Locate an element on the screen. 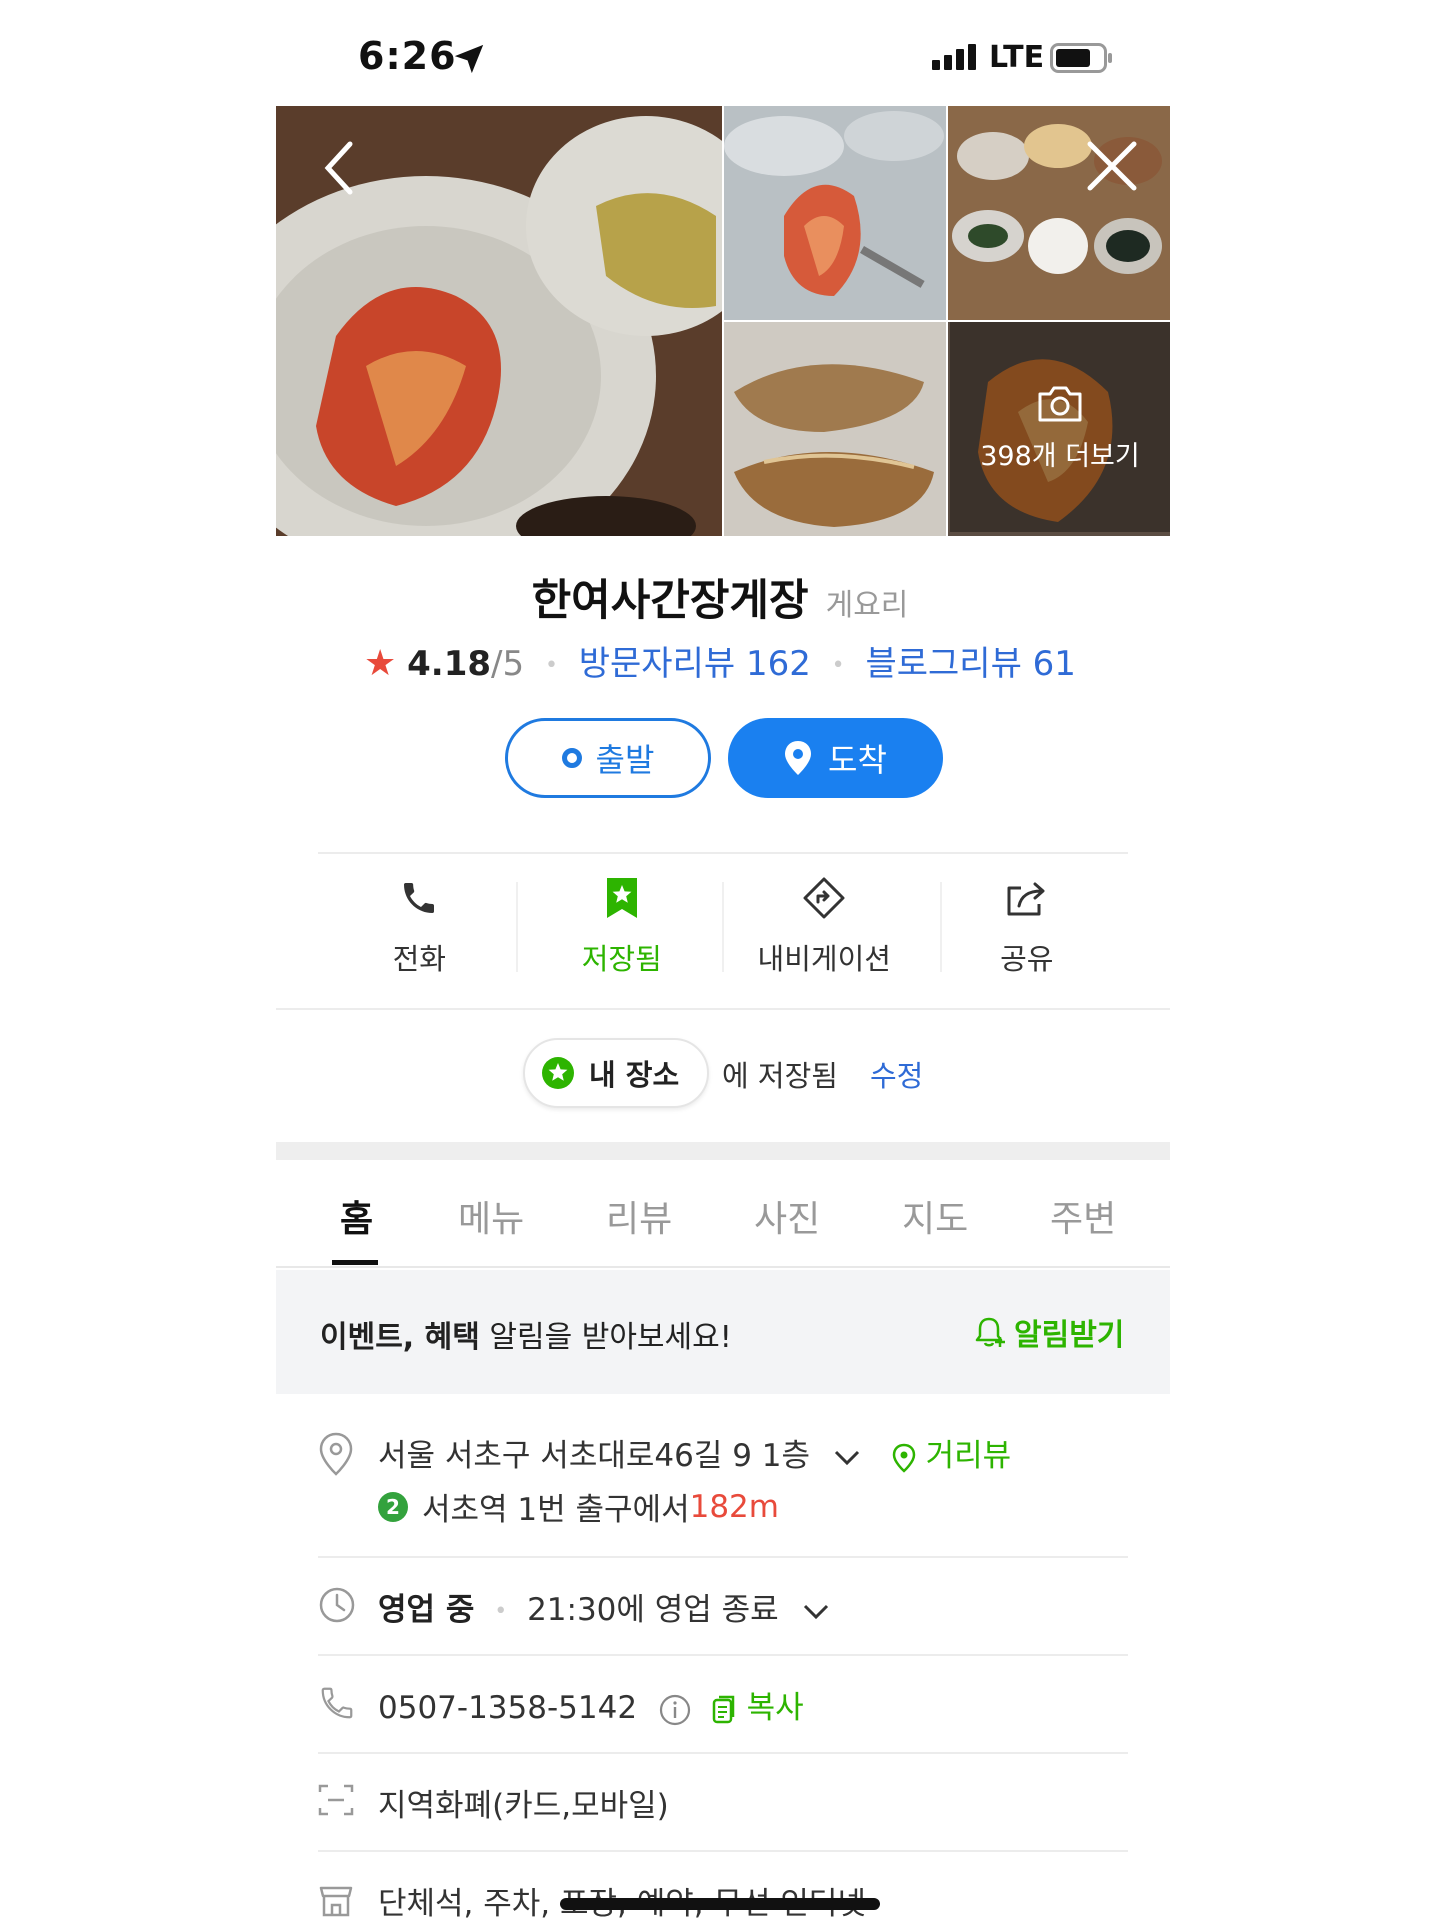 Image resolution: width=1440 pixels, height=1920 pixels. share-icon is located at coordinates (1026, 899).